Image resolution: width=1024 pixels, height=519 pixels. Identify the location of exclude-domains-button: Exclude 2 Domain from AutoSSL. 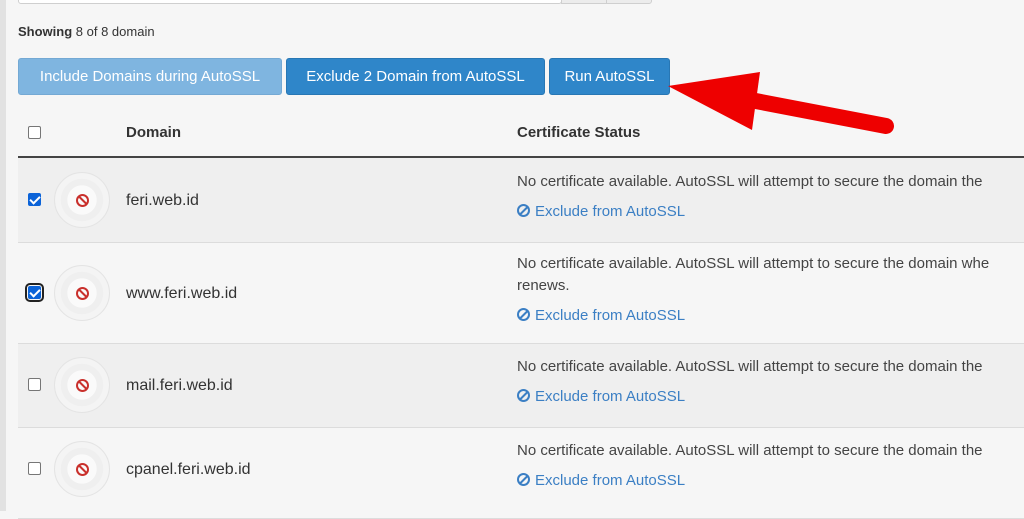
(415, 76).